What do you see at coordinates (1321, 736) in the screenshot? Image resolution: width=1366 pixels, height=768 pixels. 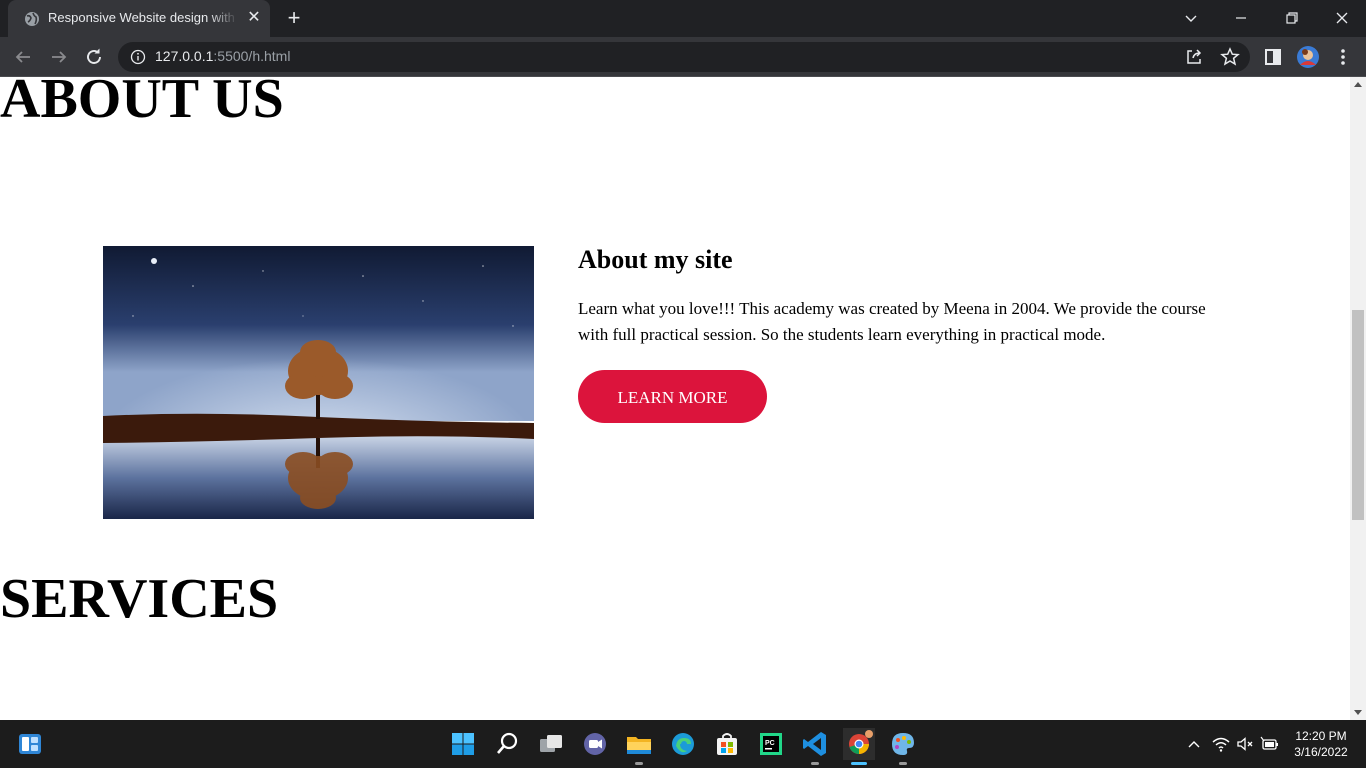 I see `clock-time: 12:20 PM` at bounding box center [1321, 736].